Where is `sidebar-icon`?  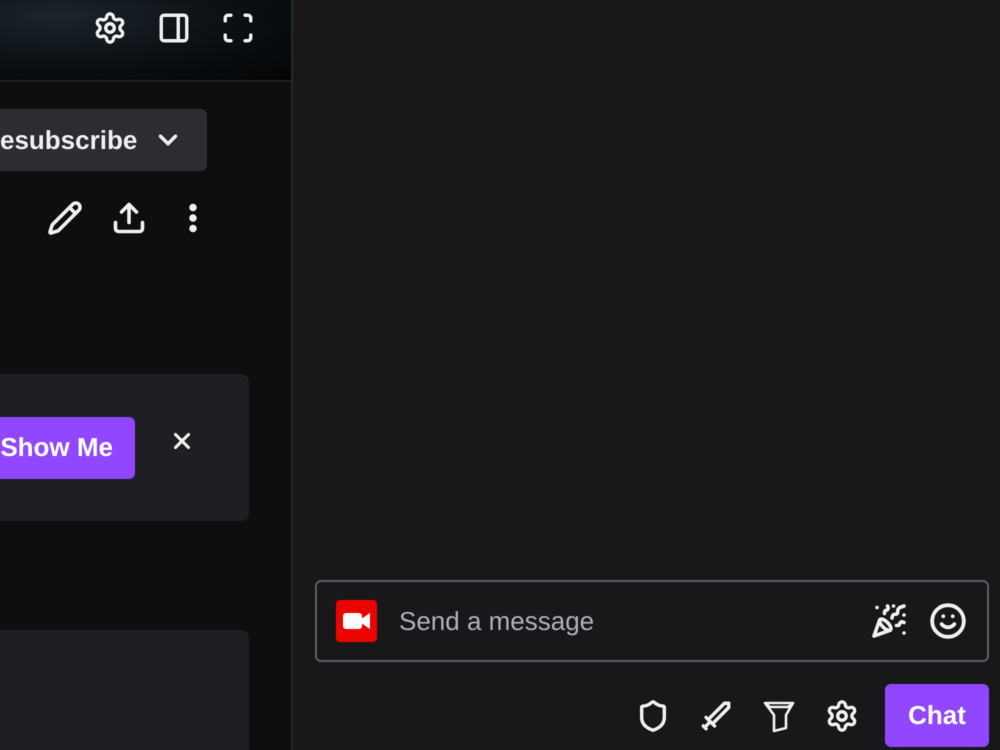 sidebar-icon is located at coordinates (174, 28).